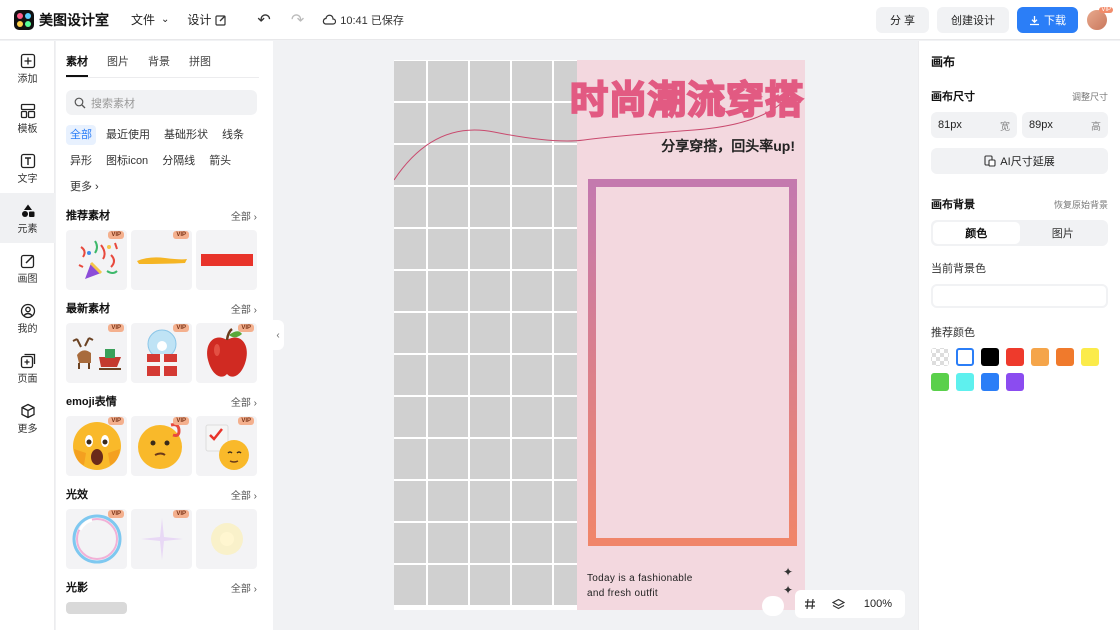 Image resolution: width=1120 pixels, height=630 pixels. I want to click on resize-link: 调整尺寸, so click(1090, 96).